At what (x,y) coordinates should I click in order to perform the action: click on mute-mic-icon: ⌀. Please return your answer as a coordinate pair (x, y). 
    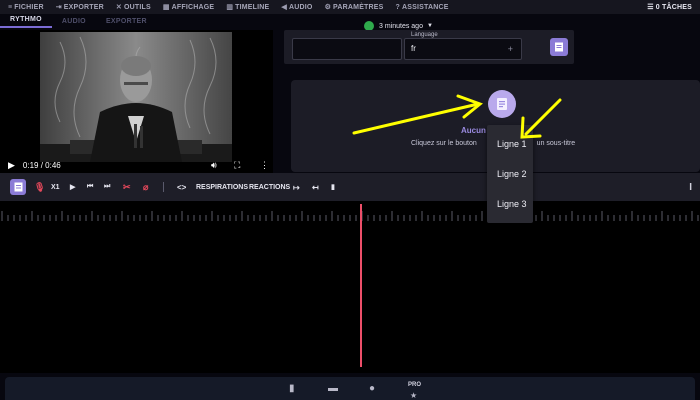
    Looking at the image, I should click on (145, 187).